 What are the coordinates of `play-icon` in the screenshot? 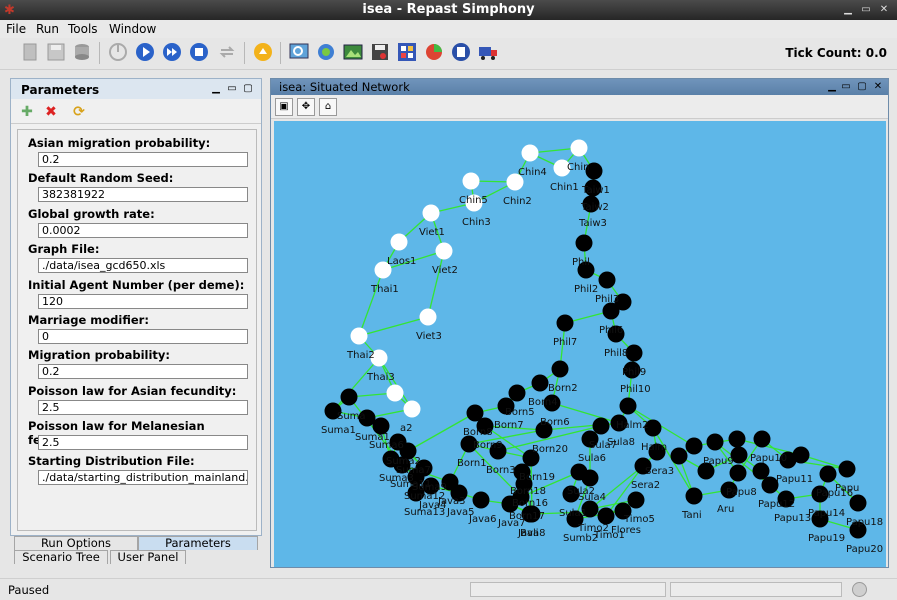 It's located at (145, 52).